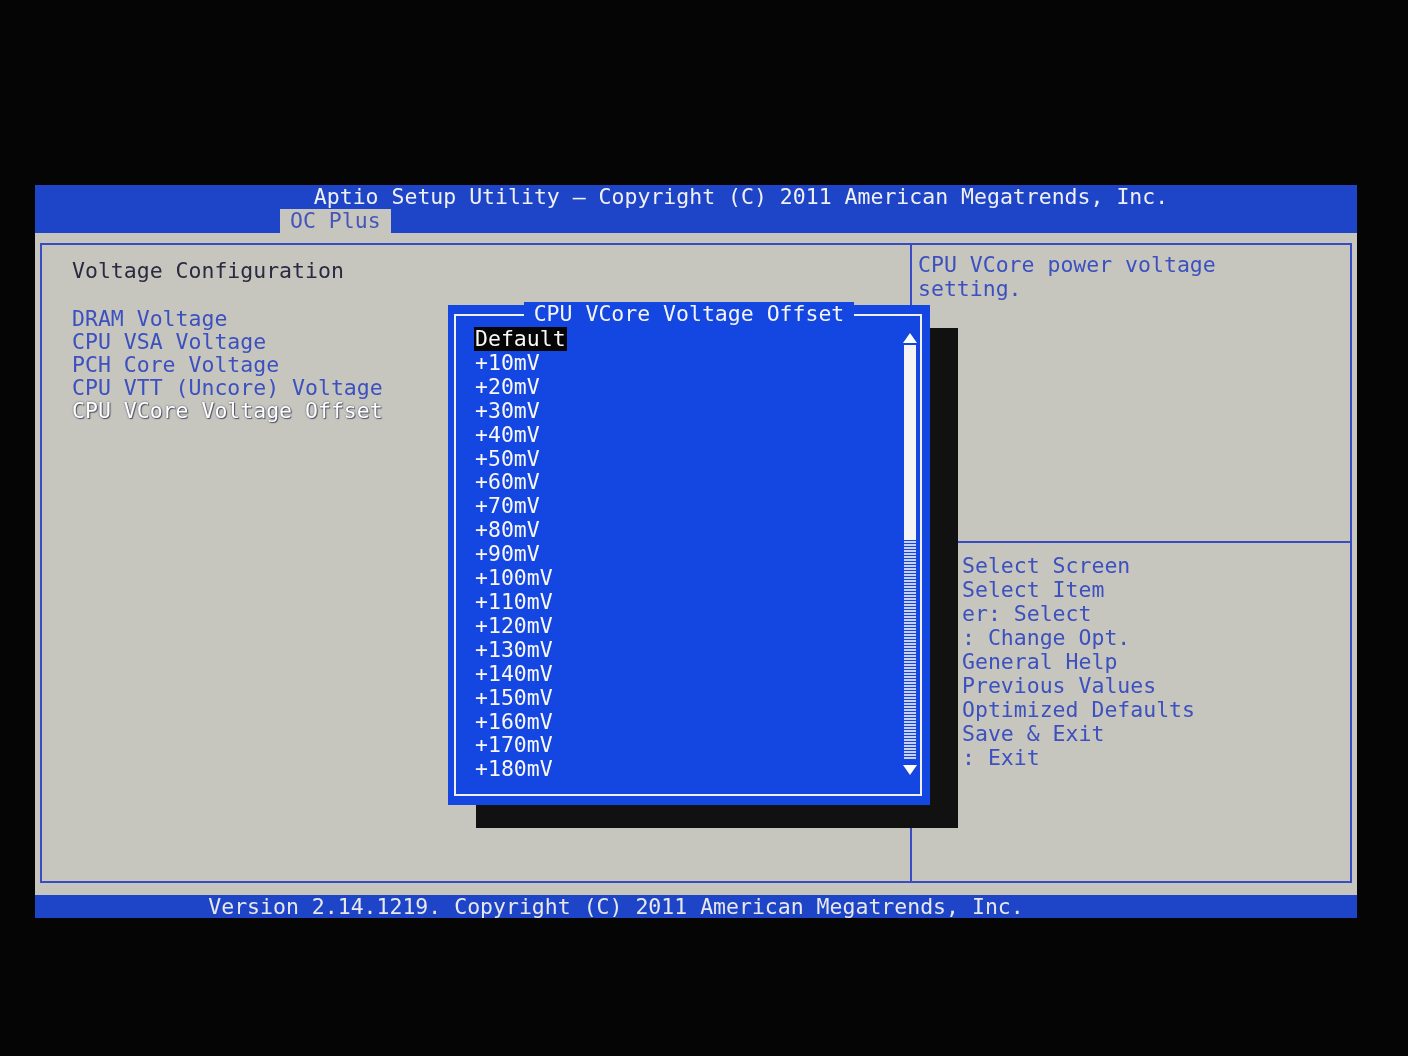 Image resolution: width=1408 pixels, height=1056 pixels. I want to click on option-item: +10mV, so click(507, 362).